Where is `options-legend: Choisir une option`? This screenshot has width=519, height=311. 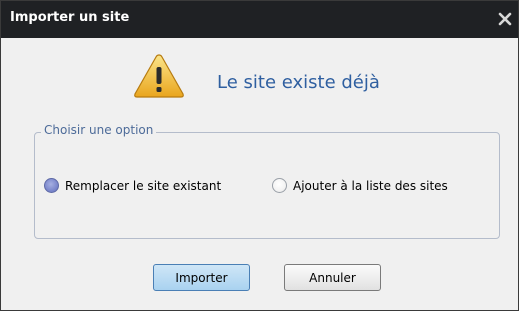 options-legend: Choisir une option is located at coordinates (99, 130).